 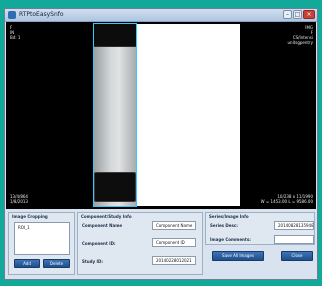 I want to click on component-id-label: Component ID:, so click(x=99, y=243).